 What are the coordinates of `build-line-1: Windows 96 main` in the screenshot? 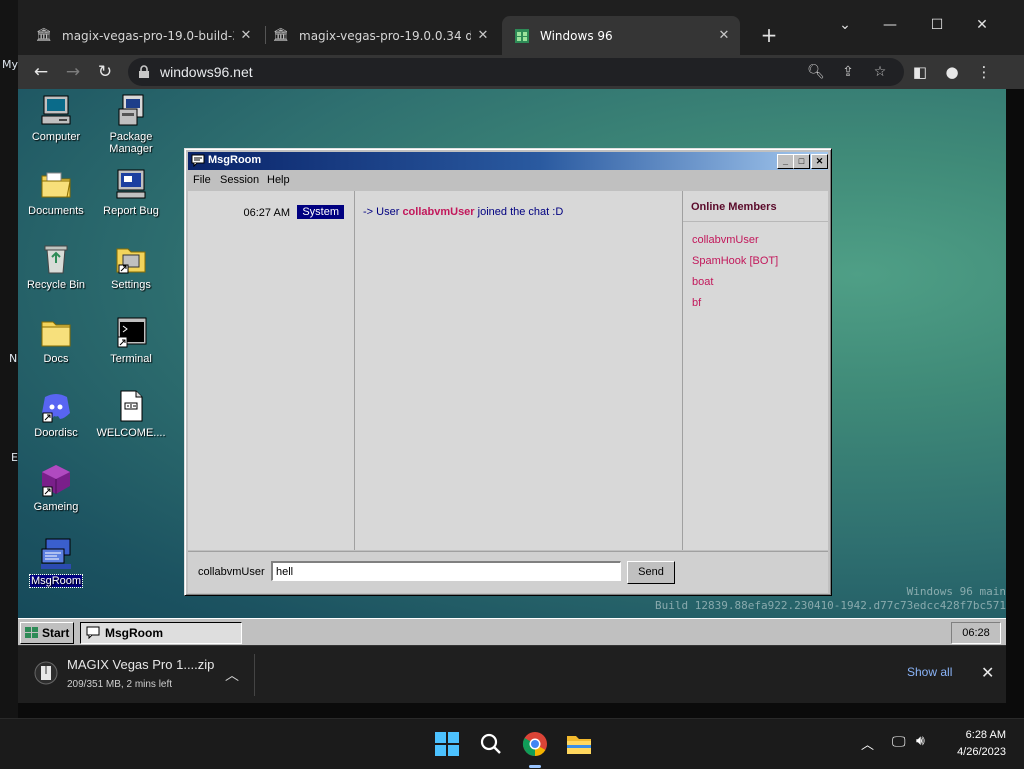 It's located at (956, 591).